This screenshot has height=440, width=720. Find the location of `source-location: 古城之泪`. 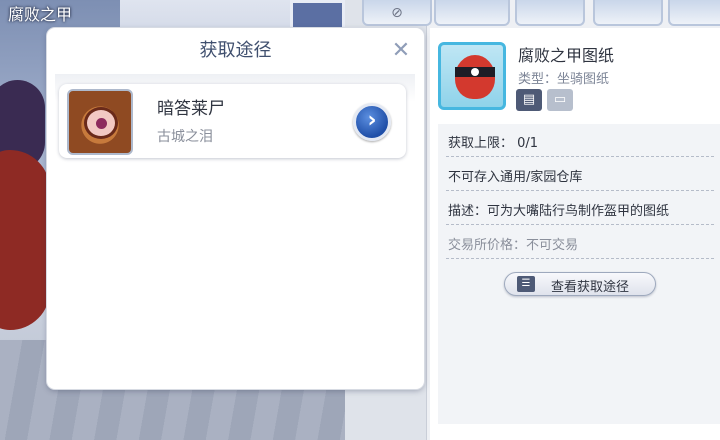

source-location: 古城之泪 is located at coordinates (185, 137).